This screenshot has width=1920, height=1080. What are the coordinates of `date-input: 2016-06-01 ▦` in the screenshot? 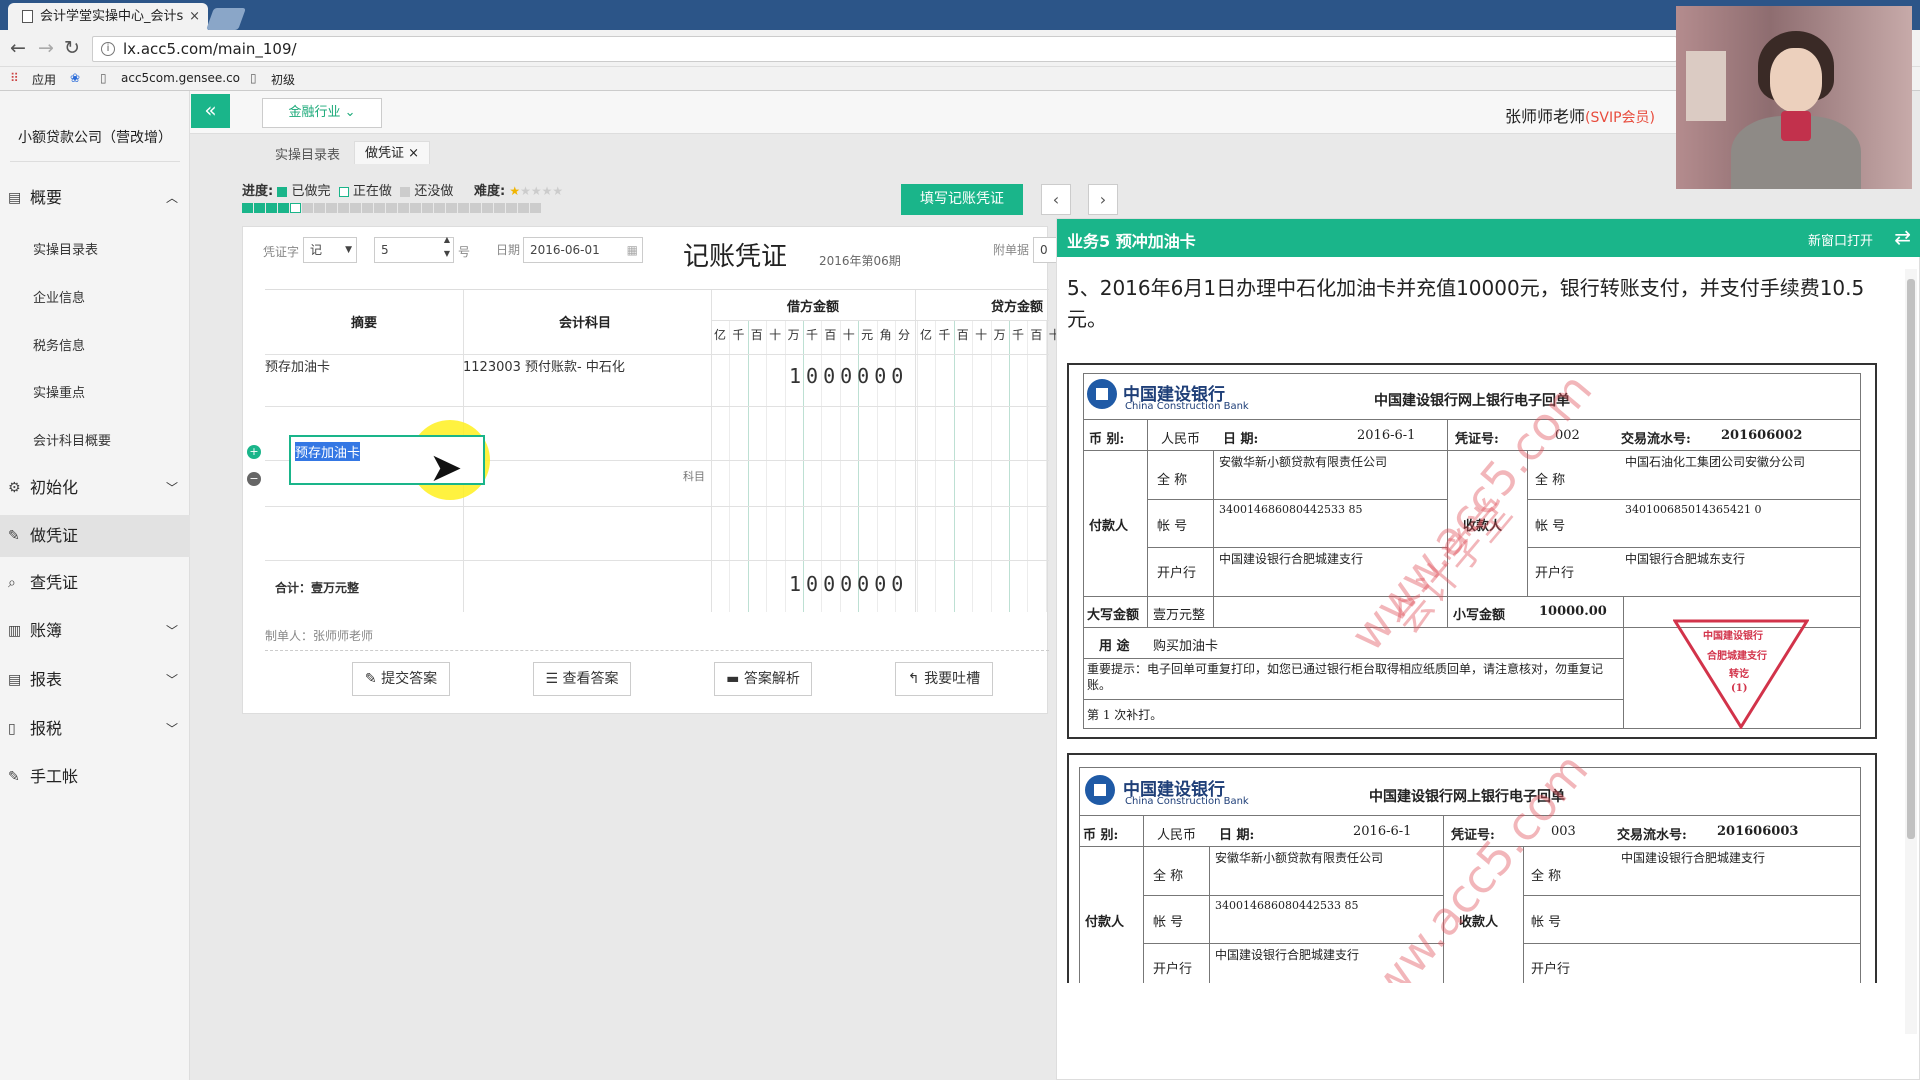 It's located at (583, 250).